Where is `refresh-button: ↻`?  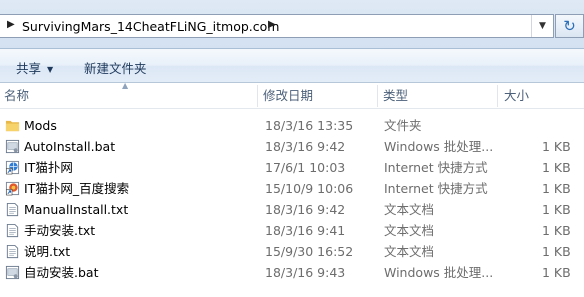
refresh-button: ↻ is located at coordinates (569, 26).